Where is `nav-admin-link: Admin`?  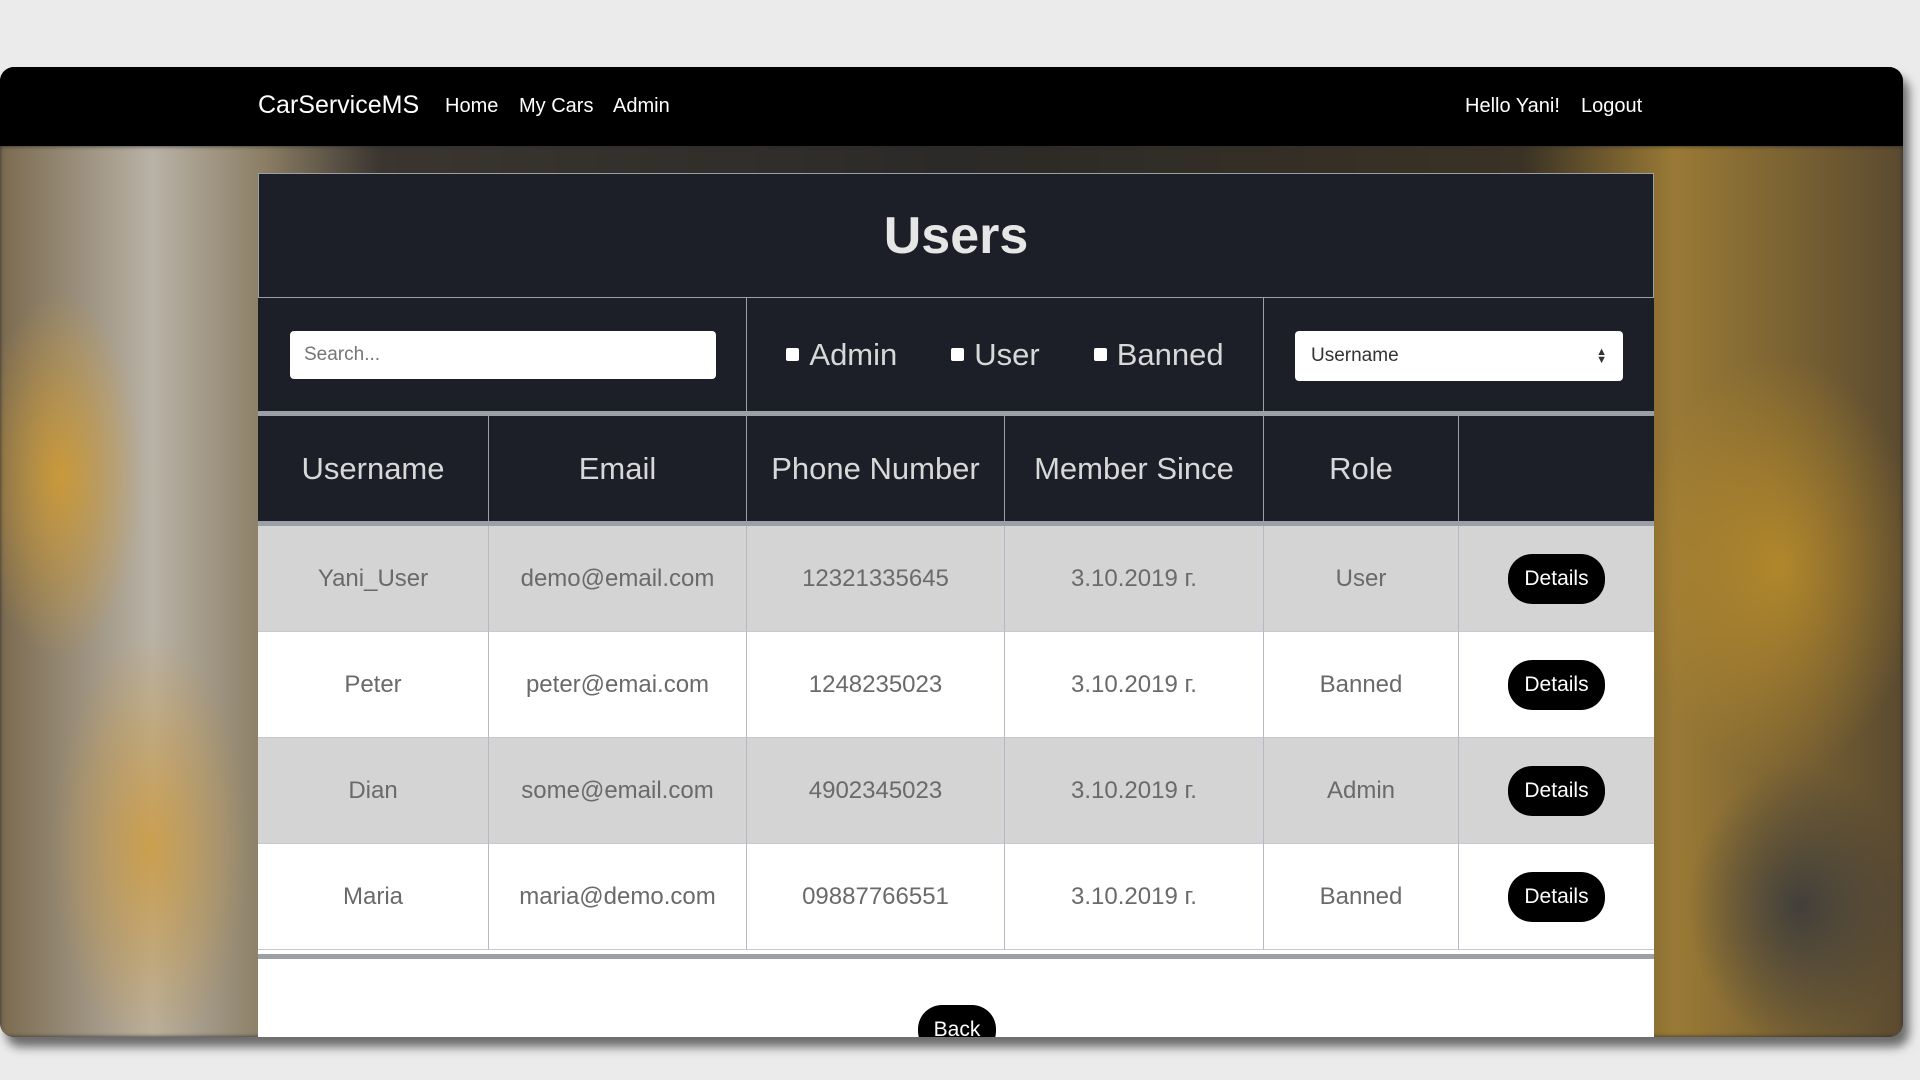
nav-admin-link: Admin is located at coordinates (641, 106).